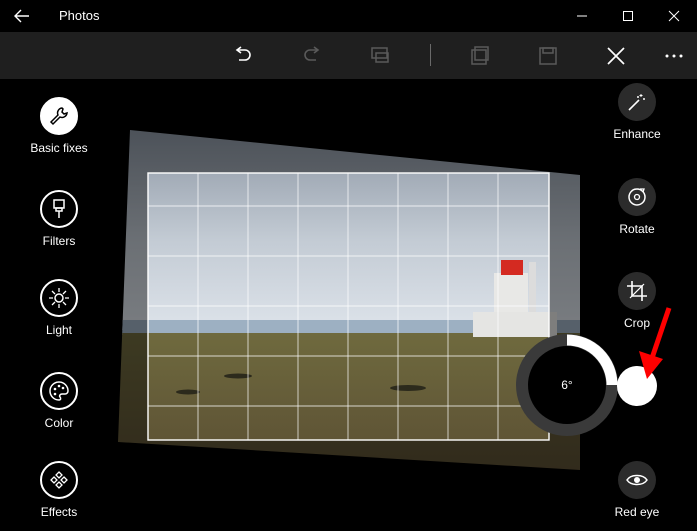 The height and width of the screenshot is (531, 697). I want to click on rotate-icon, so click(637, 197).